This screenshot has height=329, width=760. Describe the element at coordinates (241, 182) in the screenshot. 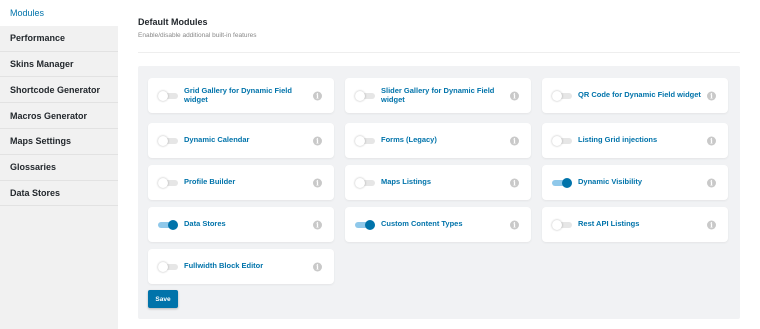

I see `module-card: Profile Builder i` at that location.